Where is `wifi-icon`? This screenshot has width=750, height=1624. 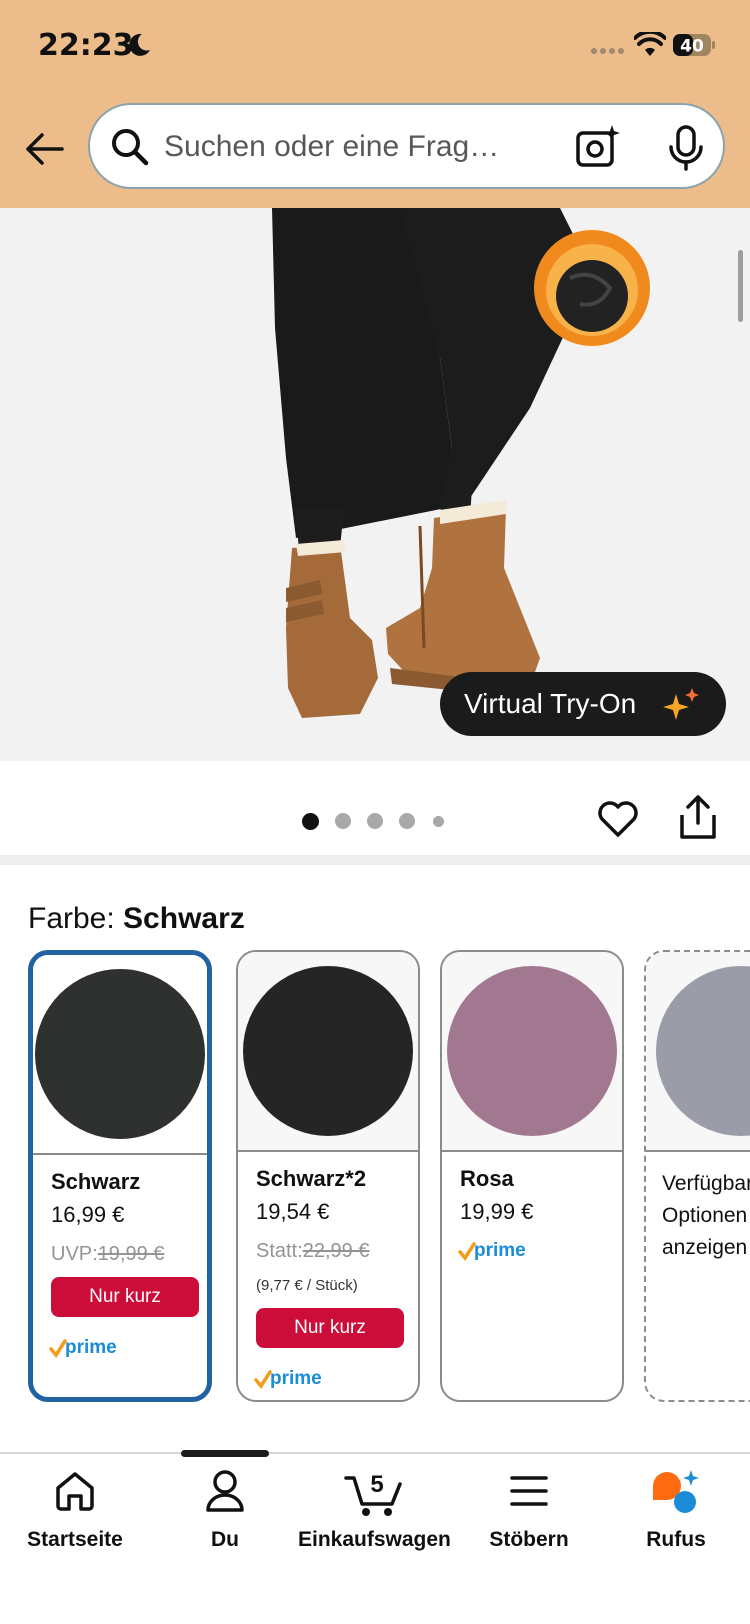
wifi-icon is located at coordinates (650, 44).